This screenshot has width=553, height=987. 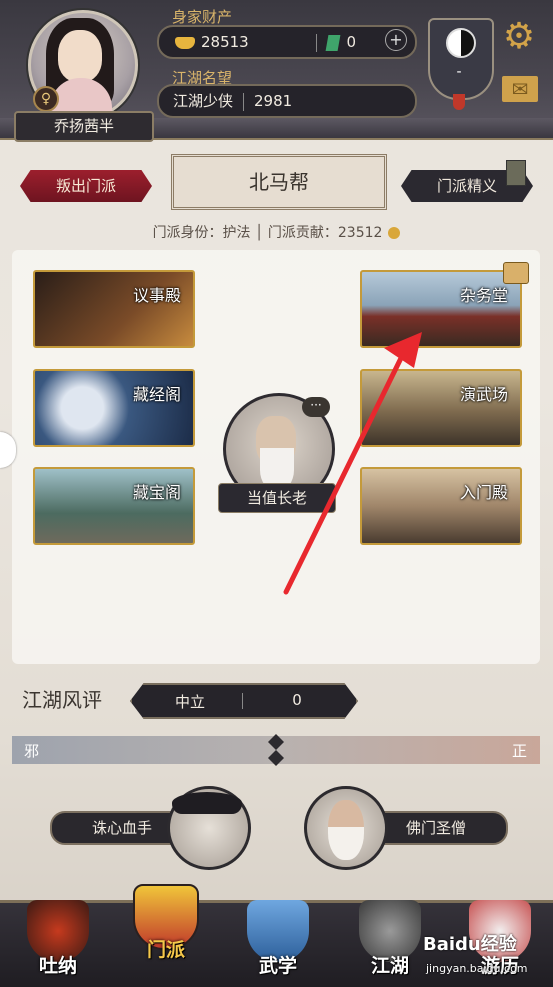 I want to click on bamboo-hat-icon, so click(x=207, y=803).